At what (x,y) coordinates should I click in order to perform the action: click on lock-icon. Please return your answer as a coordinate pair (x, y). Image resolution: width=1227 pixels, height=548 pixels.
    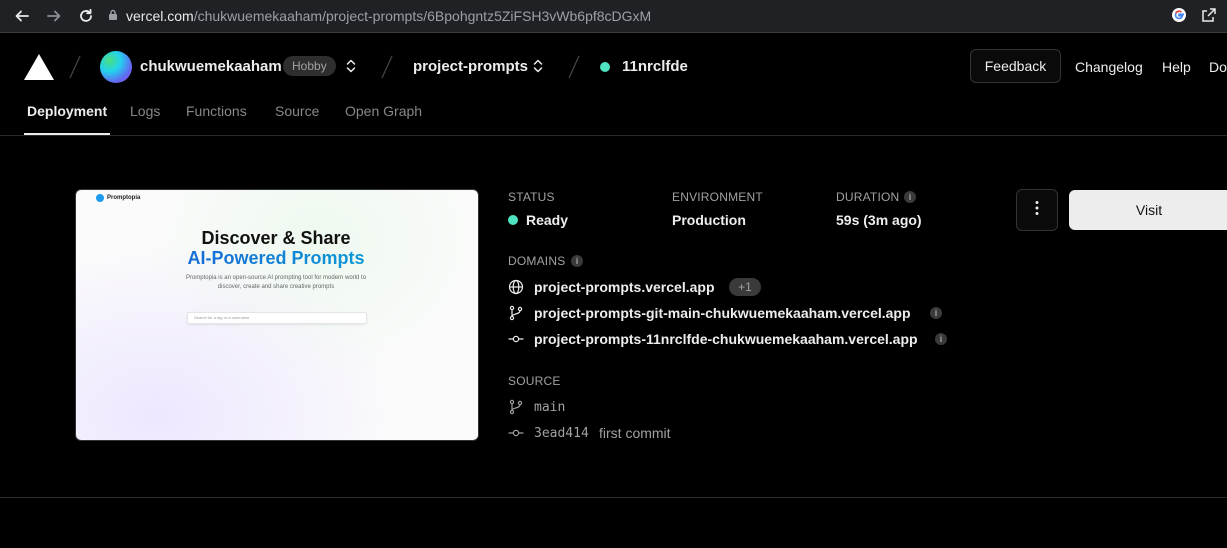
    Looking at the image, I should click on (113, 16).